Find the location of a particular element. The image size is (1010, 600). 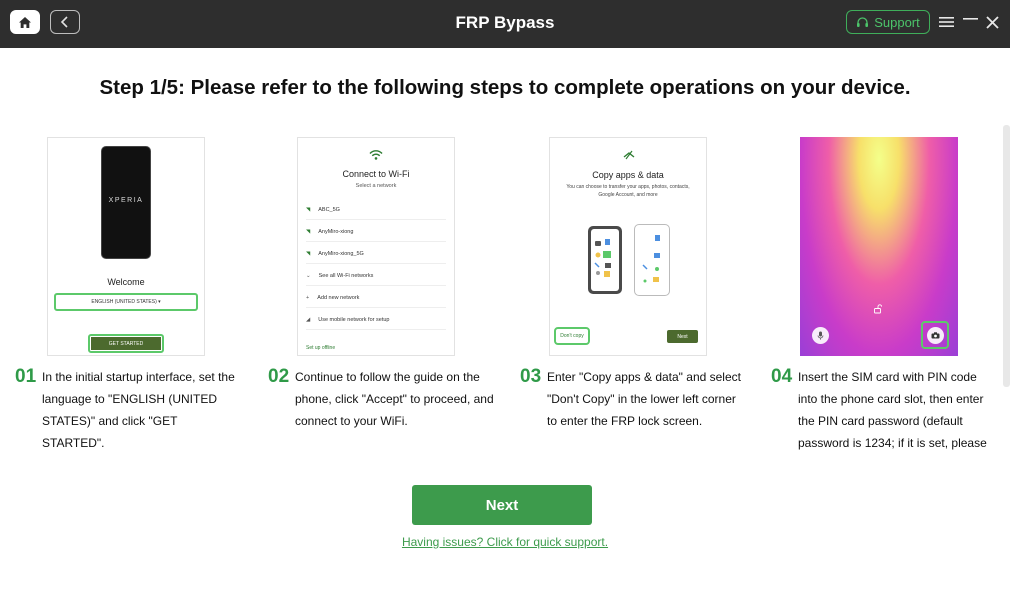

wifi-row-label: ABC_5G is located at coordinates (329, 209).